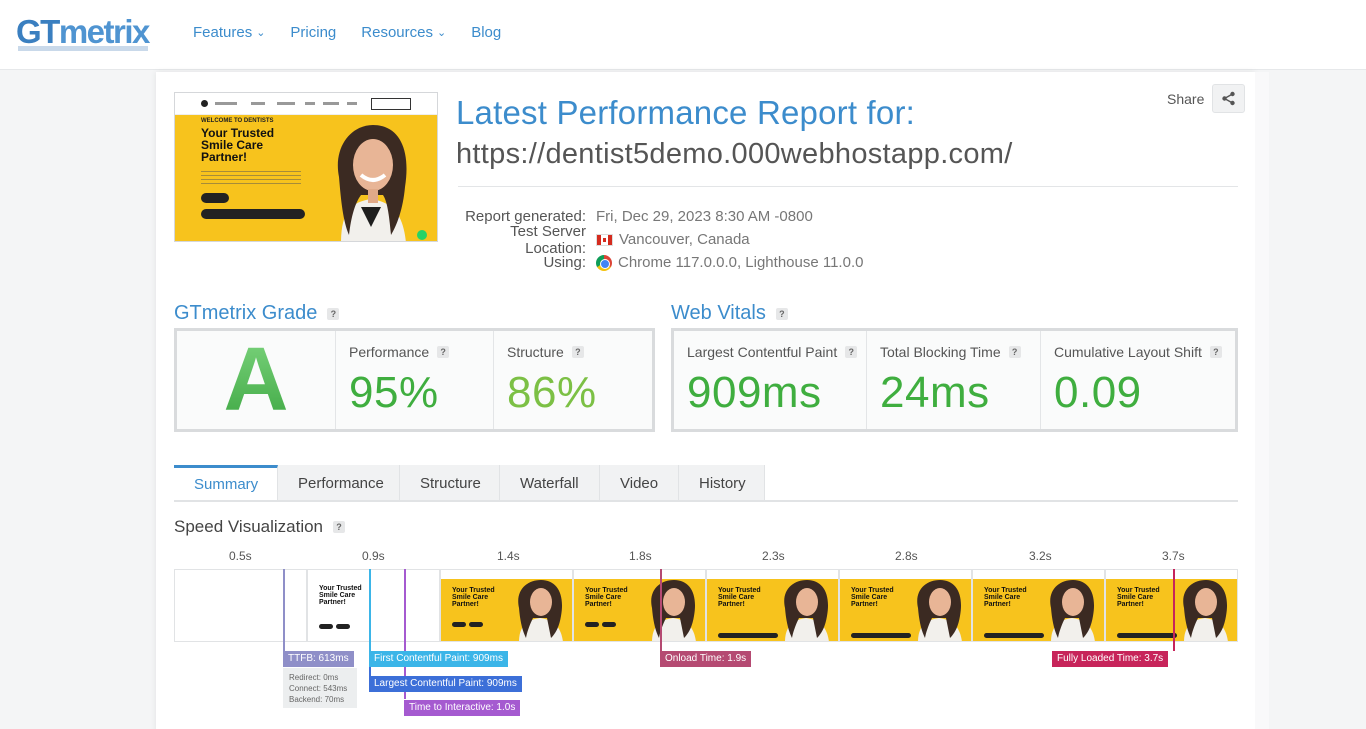 The width and height of the screenshot is (1366, 729). I want to click on filmstrip-frame-blank, so click(240, 605).